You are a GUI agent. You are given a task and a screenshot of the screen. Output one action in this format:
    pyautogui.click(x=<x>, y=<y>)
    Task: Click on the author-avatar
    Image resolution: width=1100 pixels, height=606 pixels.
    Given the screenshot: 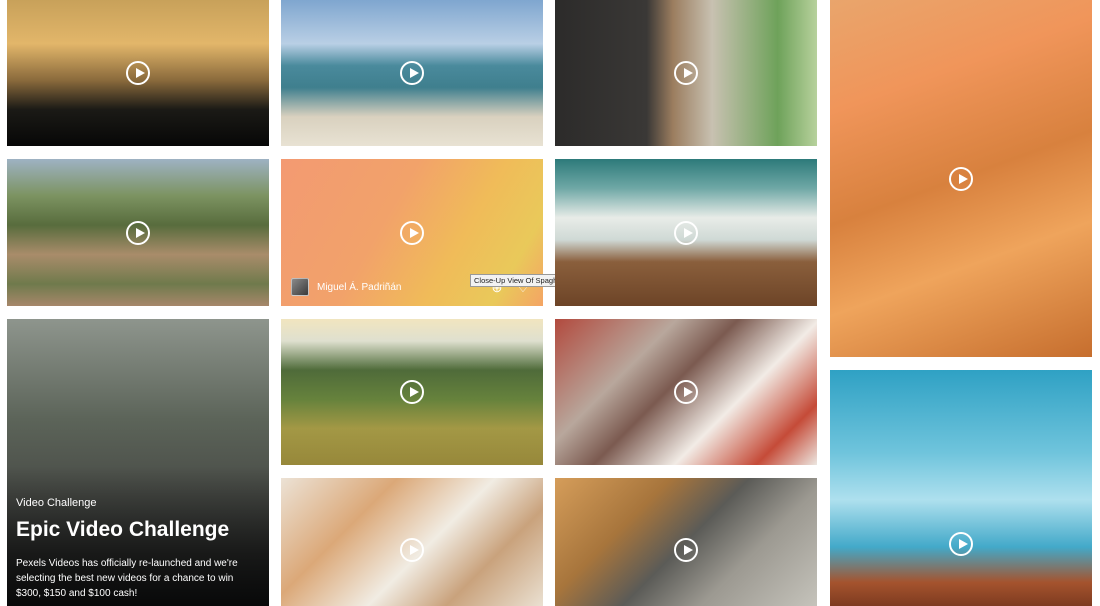 What is the action you would take?
    pyautogui.click(x=300, y=287)
    